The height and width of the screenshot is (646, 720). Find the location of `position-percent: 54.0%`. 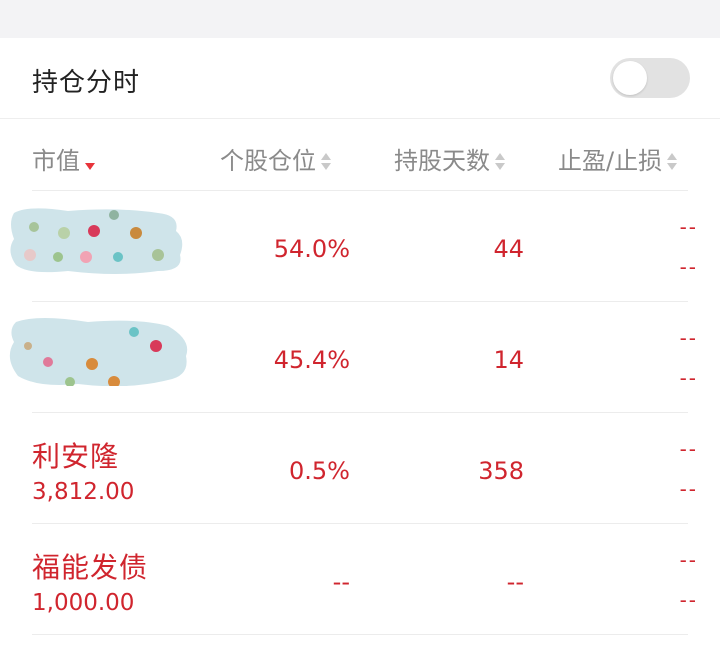

position-percent: 54.0% is located at coordinates (311, 249).